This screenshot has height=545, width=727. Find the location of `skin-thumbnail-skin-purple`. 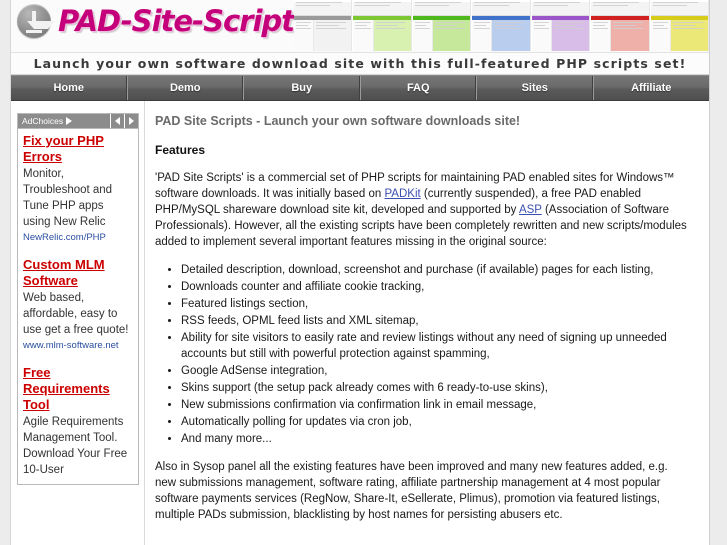

skin-thumbnail-skin-purple is located at coordinates (561, 25).